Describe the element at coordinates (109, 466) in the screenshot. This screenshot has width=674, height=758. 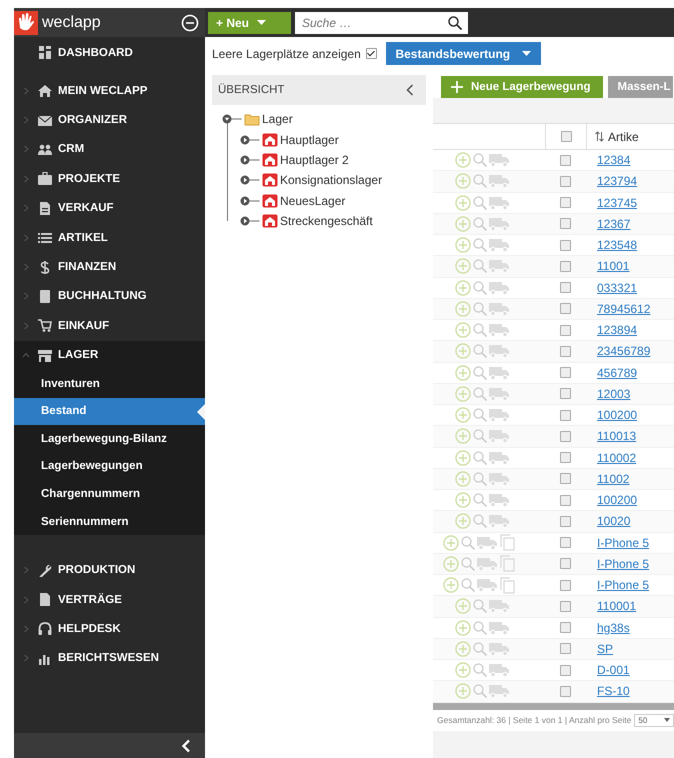
I see `submenu-item: Lagerbewegungen` at that location.